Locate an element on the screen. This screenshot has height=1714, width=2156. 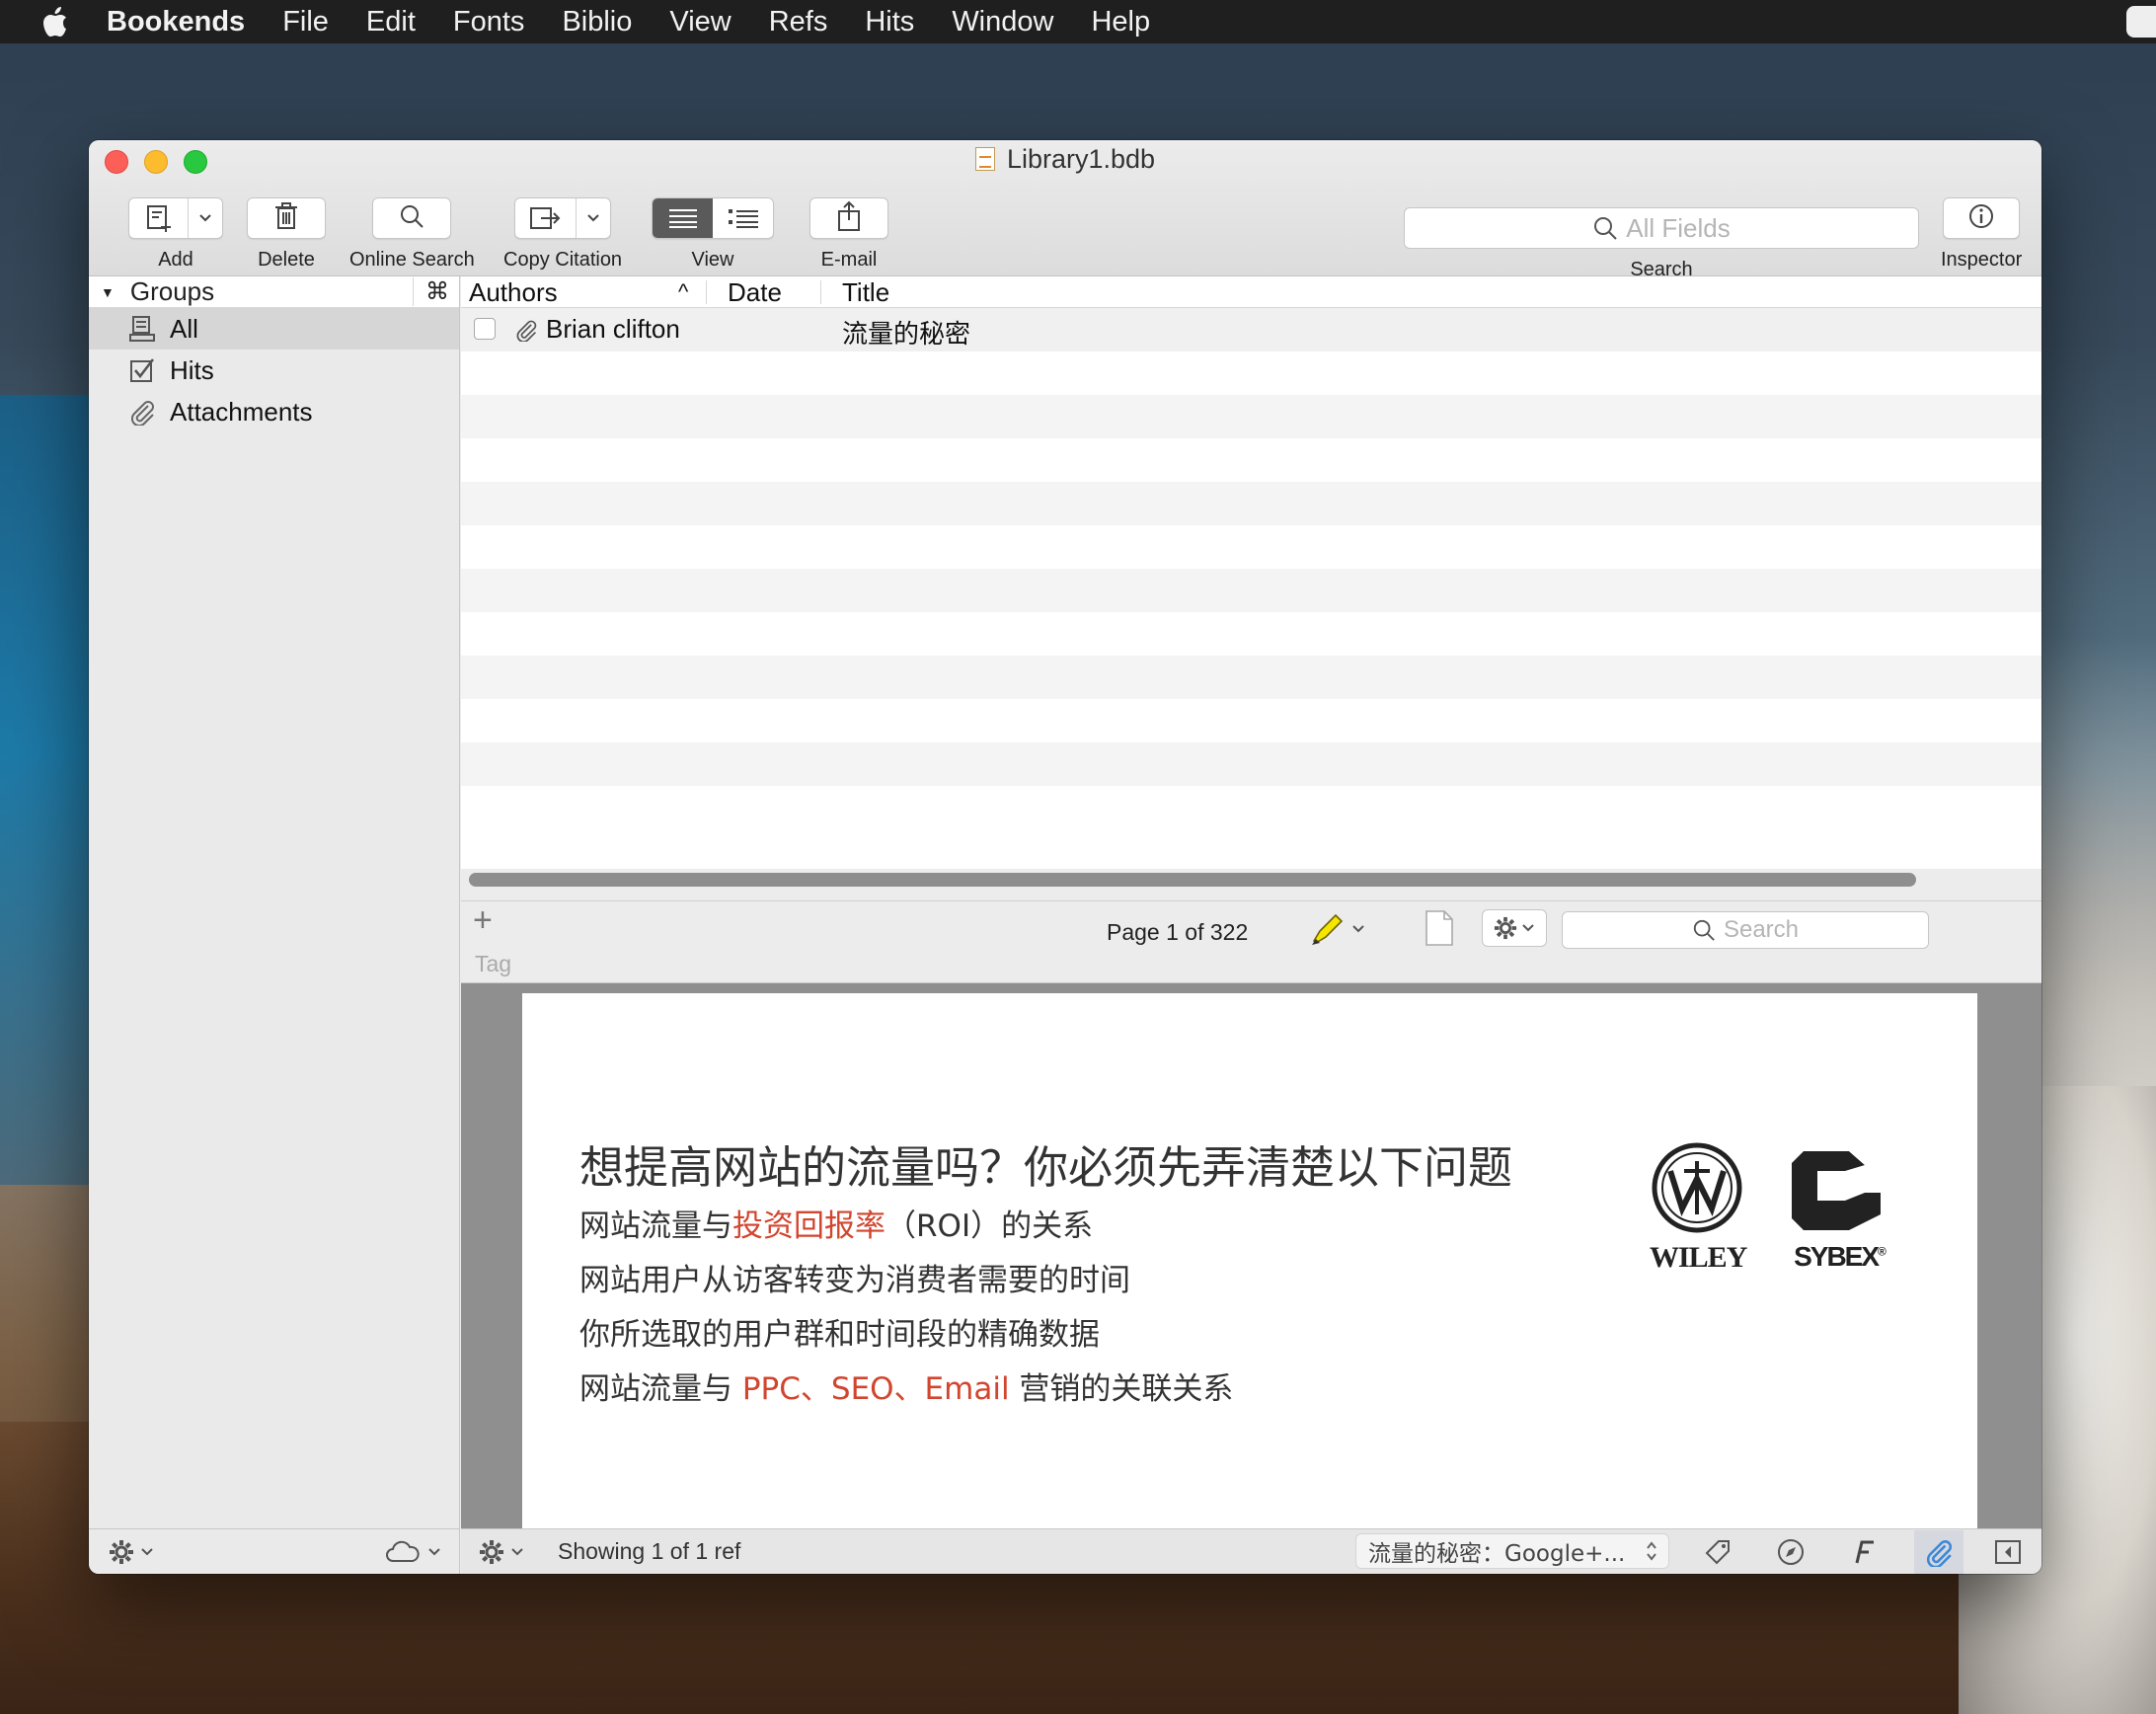
preview-toolbar: + Tag Page 1 of 322 Search is located at coordinates (1251, 942).